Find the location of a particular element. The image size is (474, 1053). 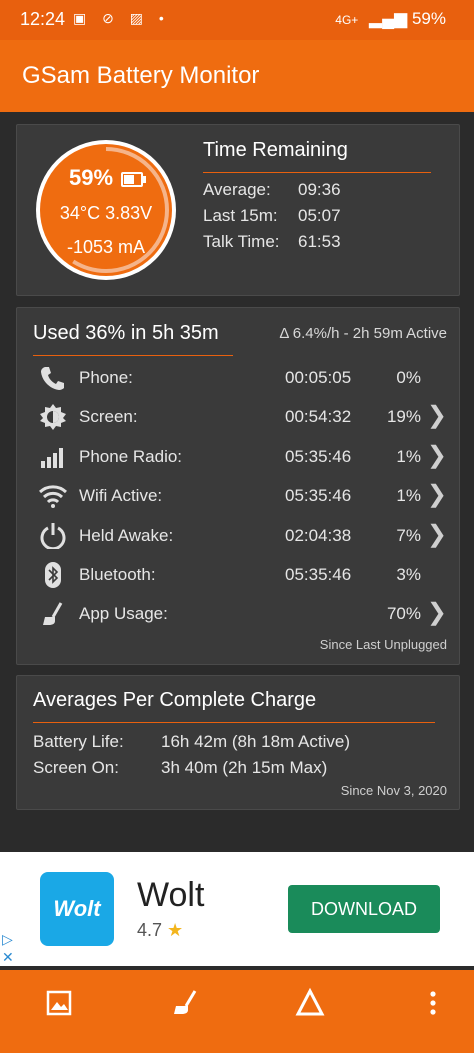

usage-row-phone: Phone: 00:05:05 0% is located at coordinates (238, 378).